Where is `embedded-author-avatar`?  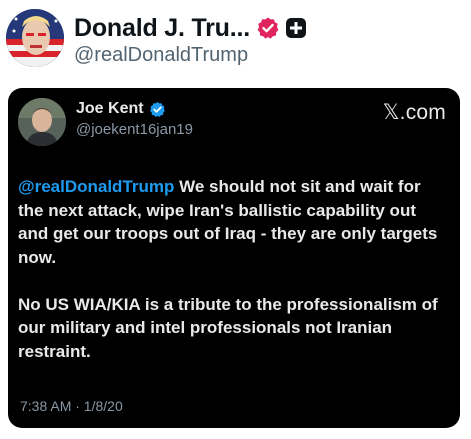
embedded-author-avatar is located at coordinates (42, 122).